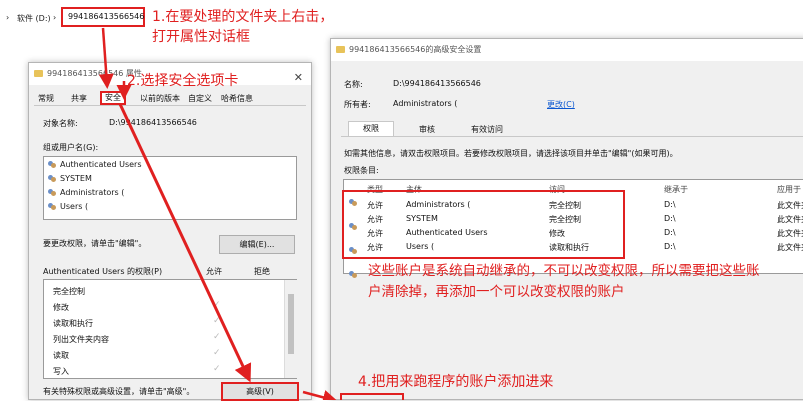 This screenshot has width=803, height=401. What do you see at coordinates (106, 58) in the screenshot?
I see `arrow-step1` at bounding box center [106, 58].